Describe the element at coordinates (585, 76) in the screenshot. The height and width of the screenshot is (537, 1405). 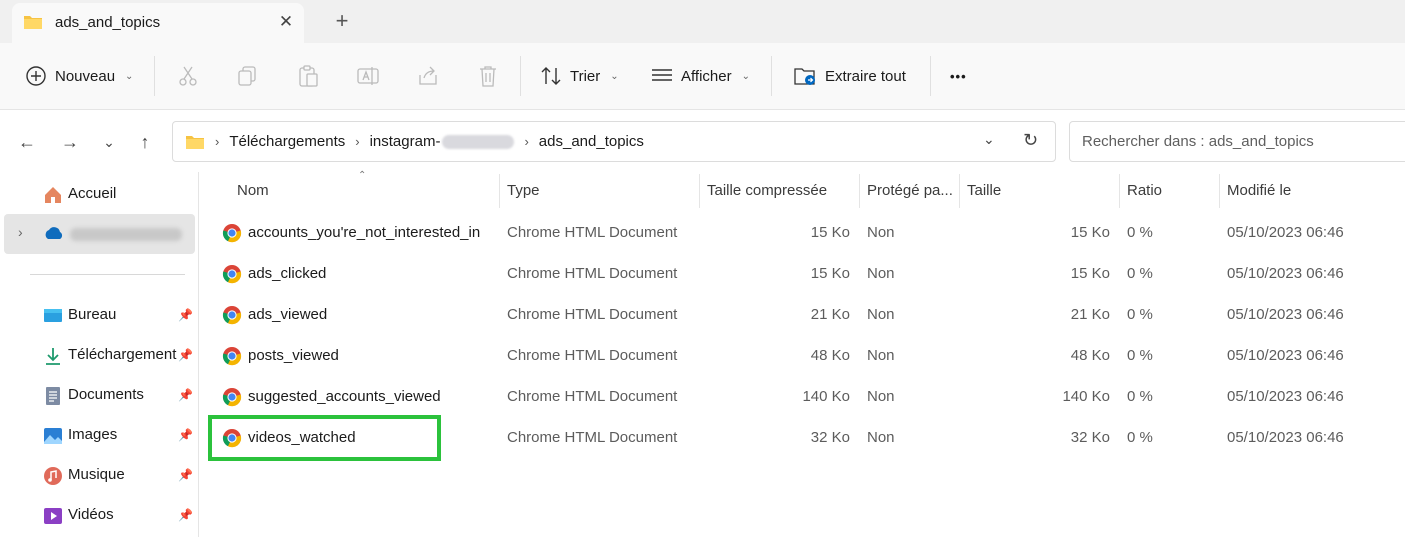
I see `sort-label: Trier` at that location.